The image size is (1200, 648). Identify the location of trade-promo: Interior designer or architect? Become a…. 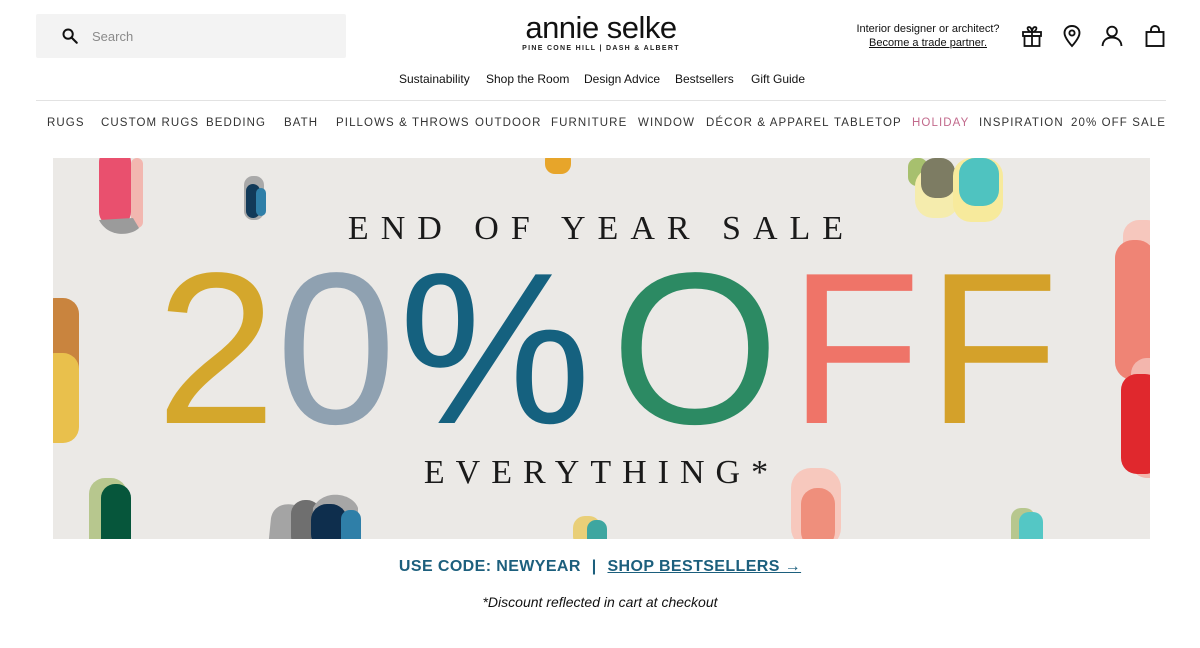
(928, 36).